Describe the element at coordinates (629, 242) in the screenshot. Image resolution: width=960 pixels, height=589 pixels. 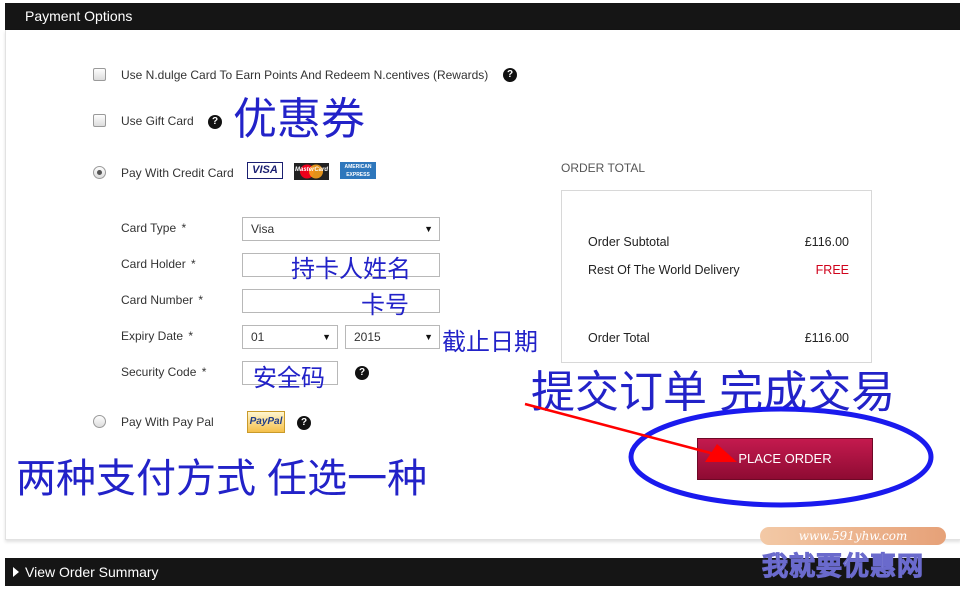
I see `order-subtotal-label: Order Subtotal` at that location.